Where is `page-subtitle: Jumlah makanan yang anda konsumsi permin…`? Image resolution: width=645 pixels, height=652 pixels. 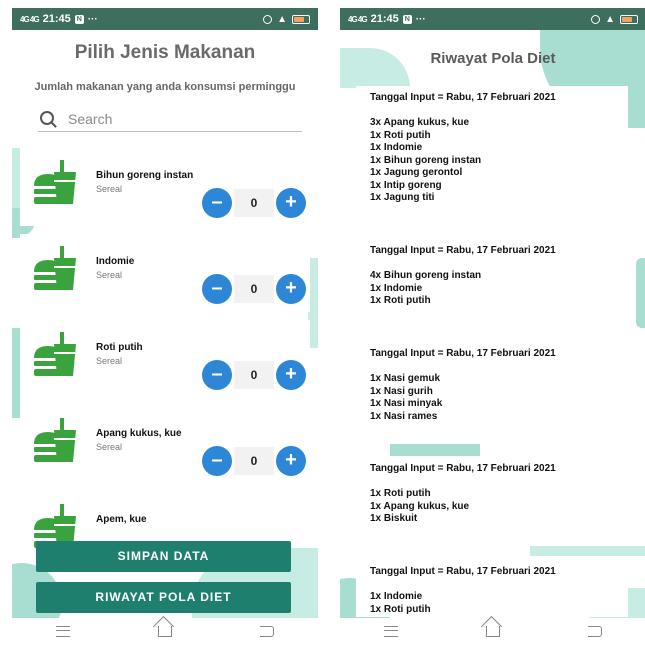
page-subtitle: Jumlah makanan yang anda konsumsi permin… is located at coordinates (165, 87).